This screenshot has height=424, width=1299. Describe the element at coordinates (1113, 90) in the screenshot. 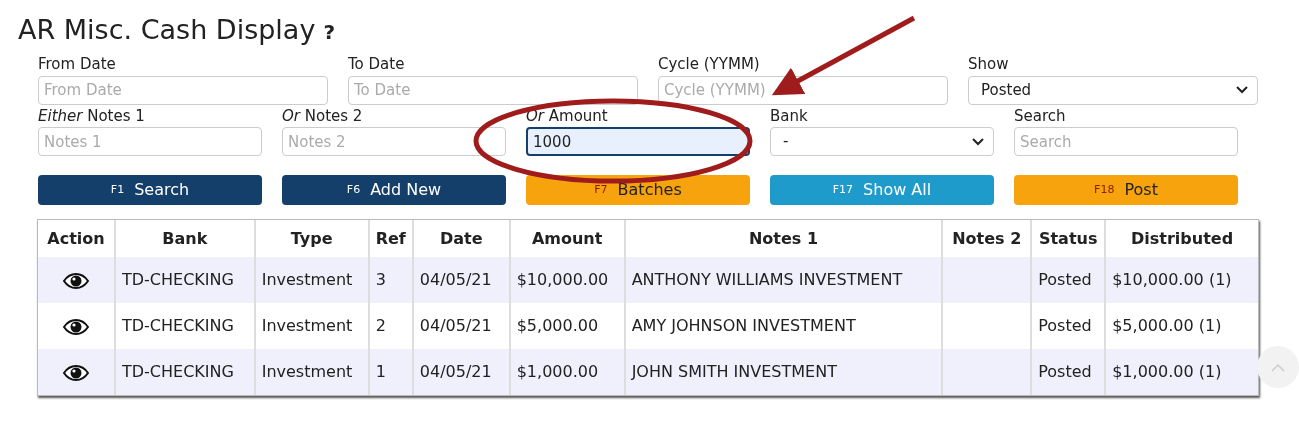

I see `dropdown: Posted` at that location.